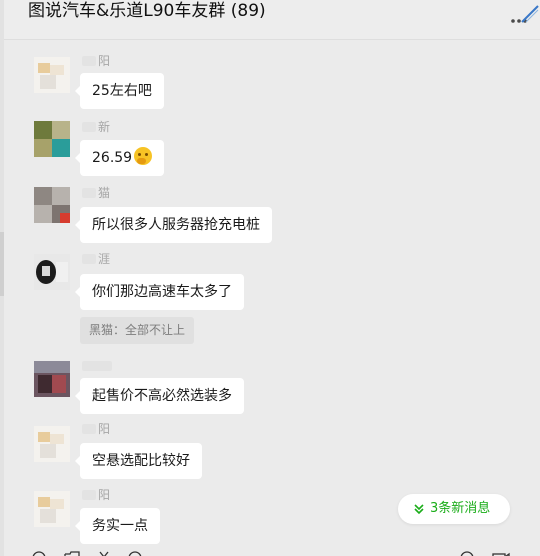 This screenshot has height=556, width=540. I want to click on message-text: 务实一点, so click(120, 526).